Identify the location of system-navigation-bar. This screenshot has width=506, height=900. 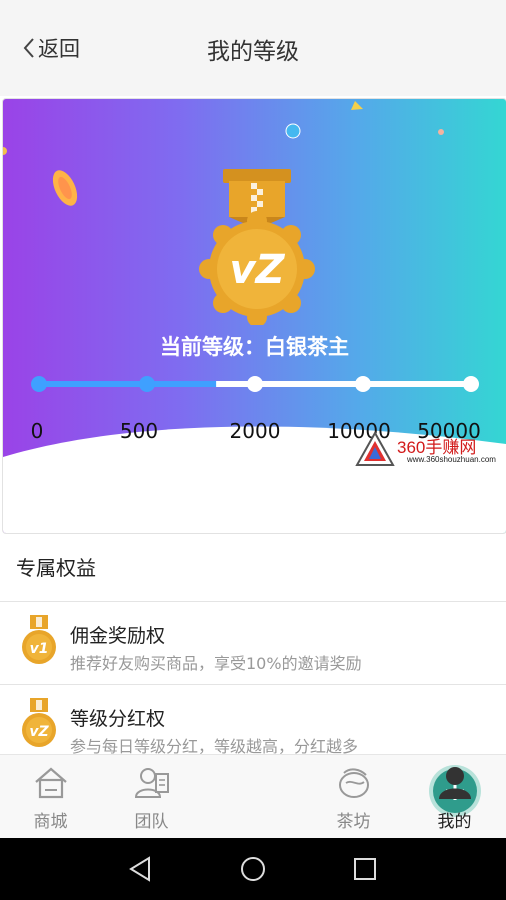
(253, 869).